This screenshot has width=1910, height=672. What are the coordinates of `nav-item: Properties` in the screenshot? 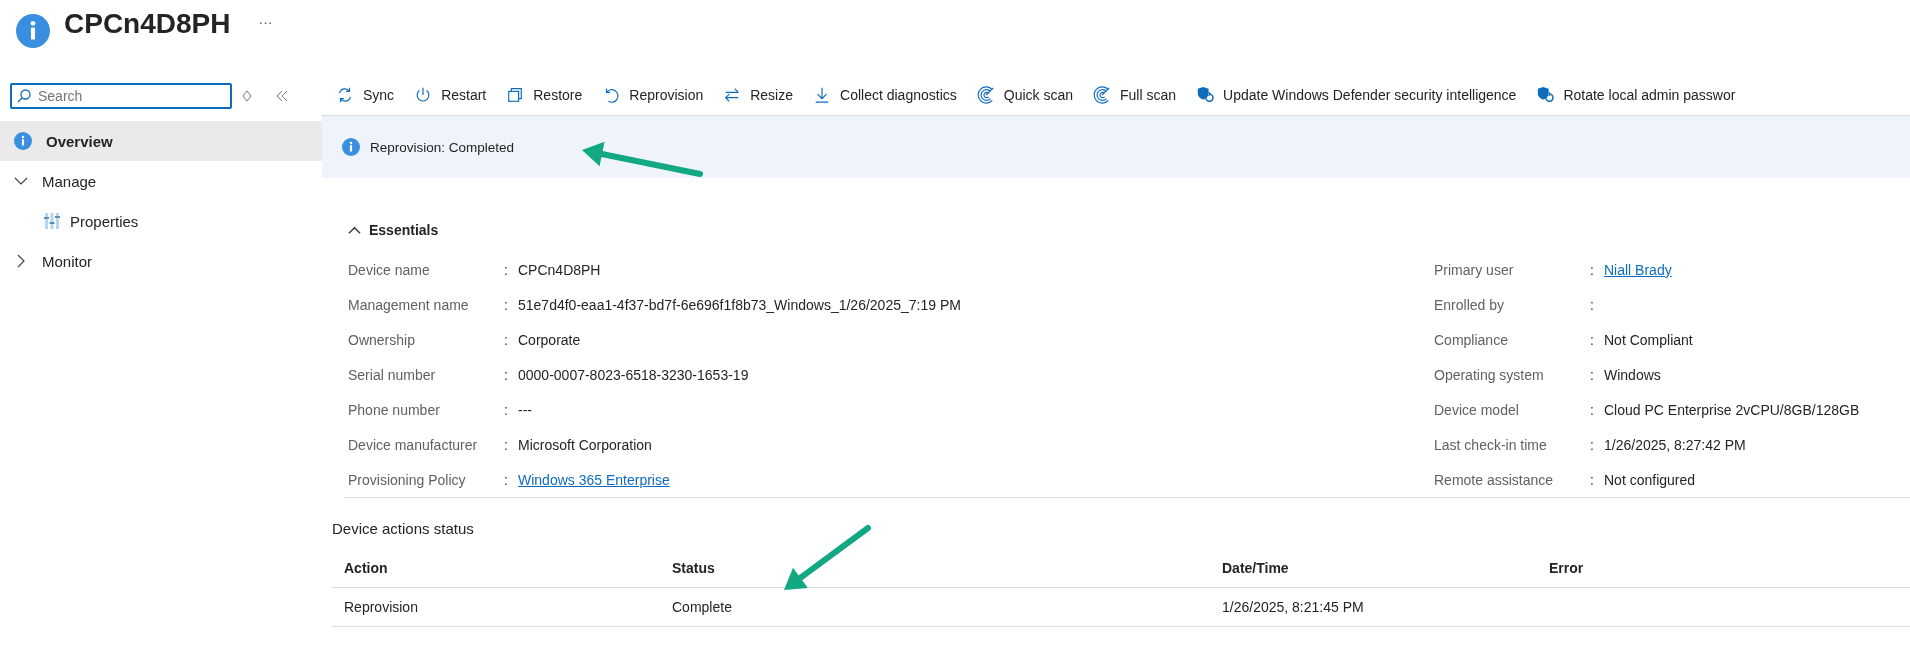 It's located at (161, 221).